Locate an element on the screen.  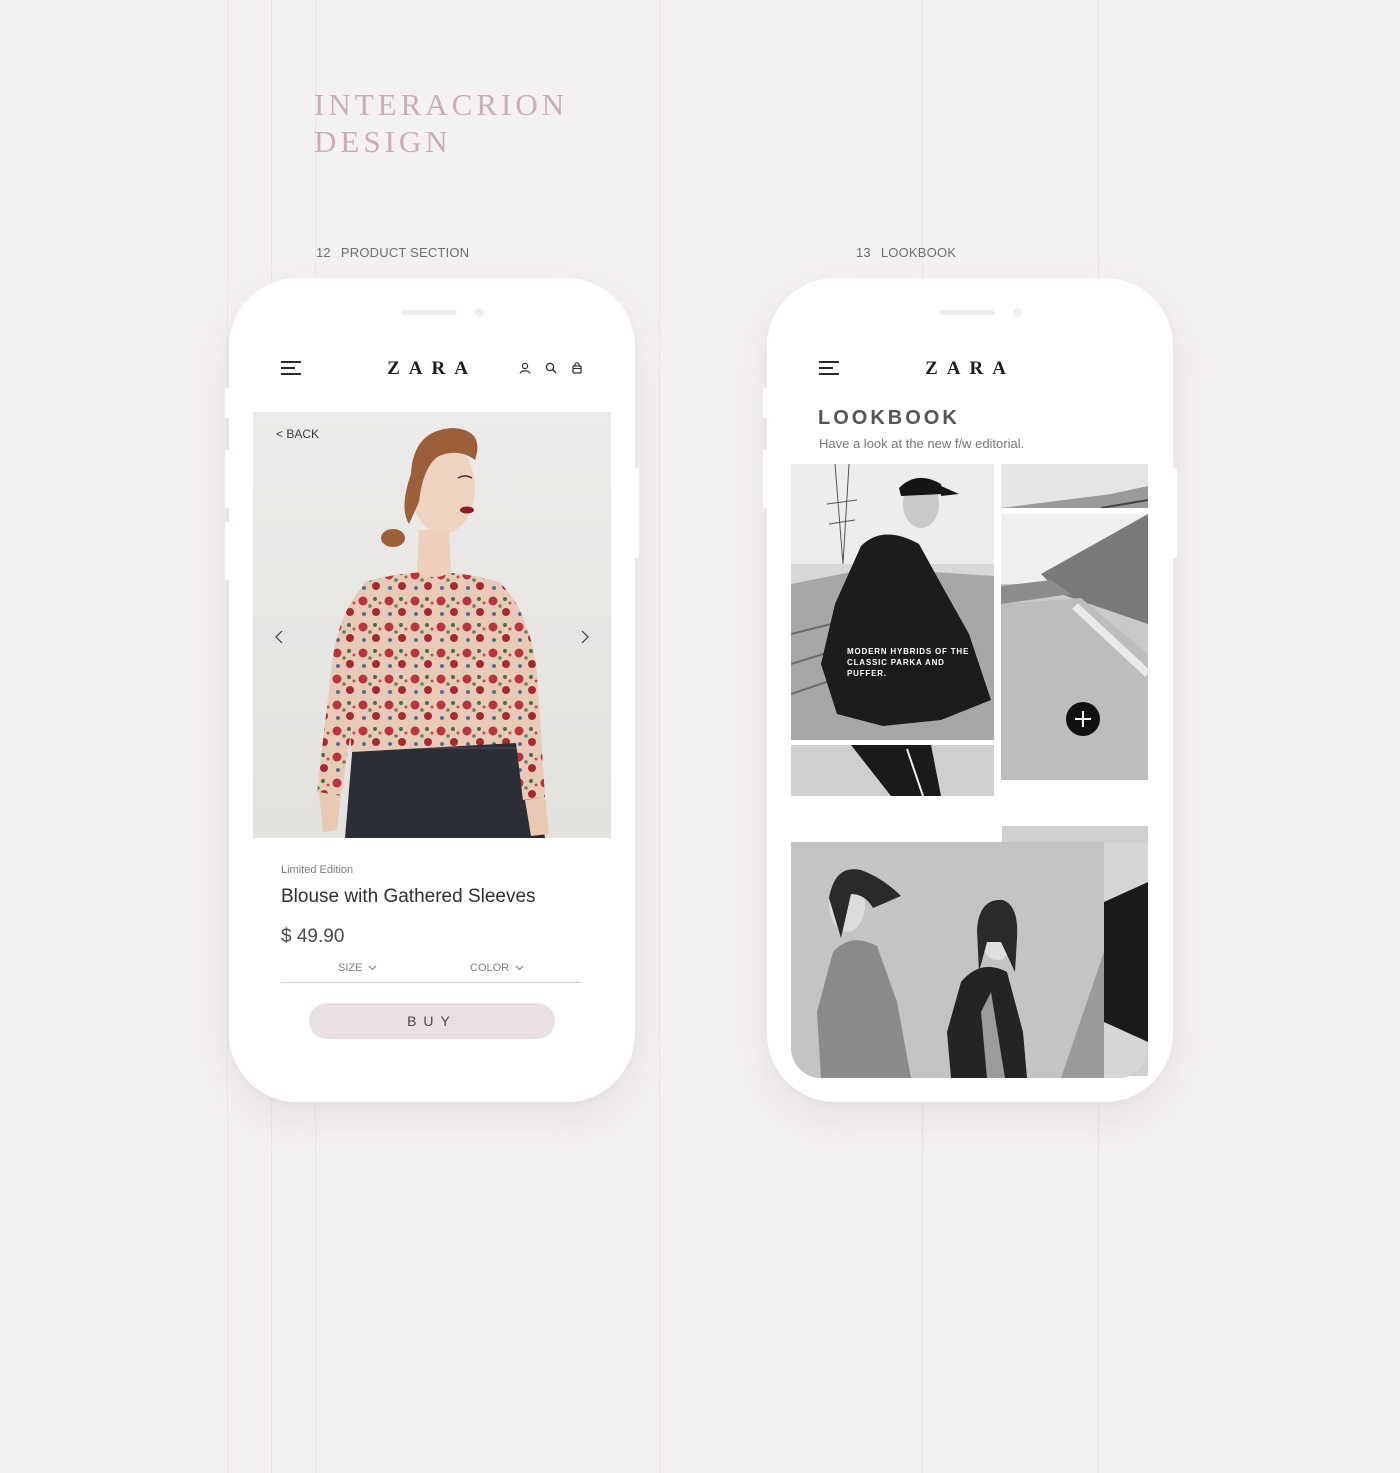
color-label: COLOR is located at coordinates (490, 968).